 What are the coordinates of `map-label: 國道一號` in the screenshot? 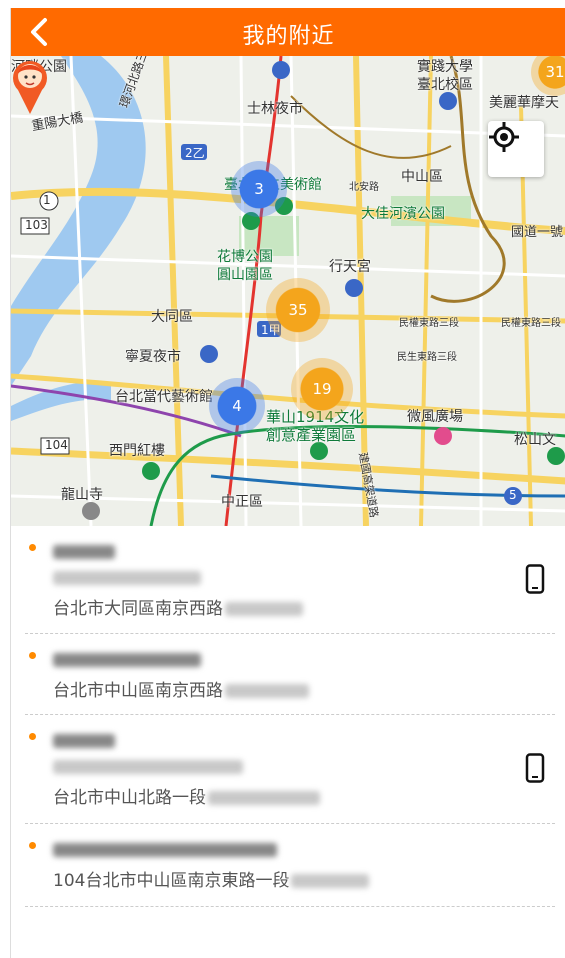 It's located at (537, 232).